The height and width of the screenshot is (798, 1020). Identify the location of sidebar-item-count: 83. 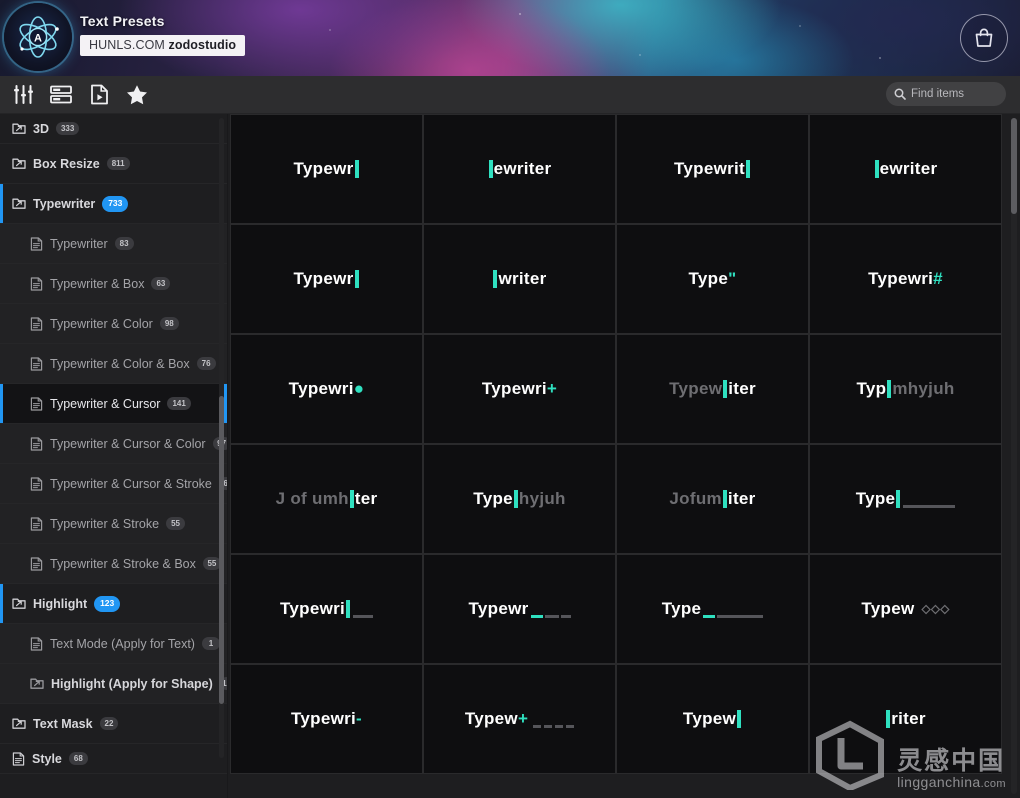
(124, 243).